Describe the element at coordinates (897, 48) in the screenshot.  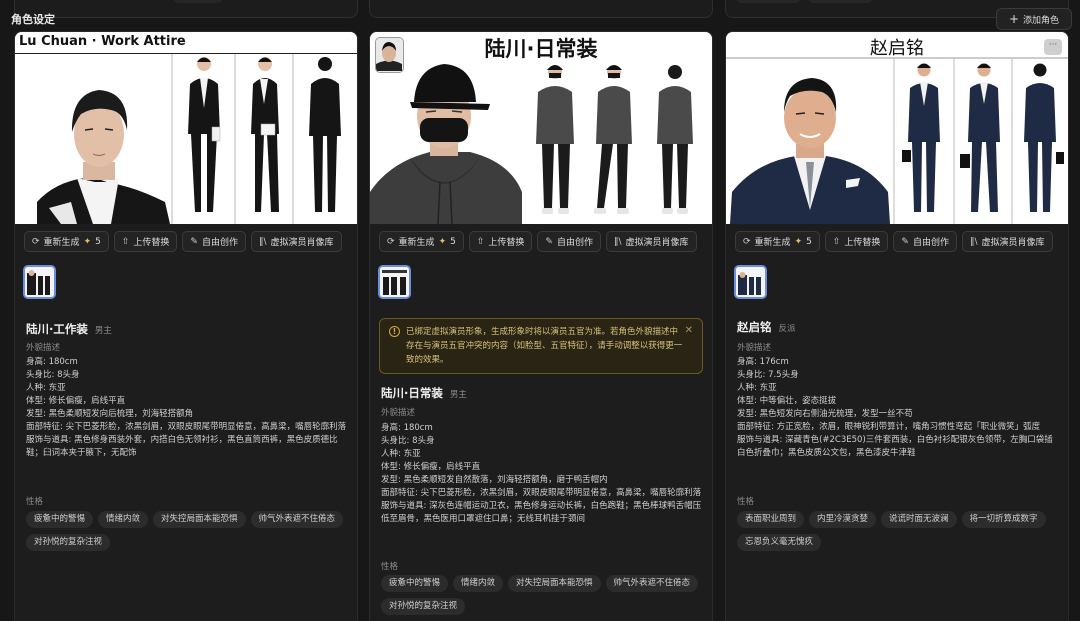
I see `sheet-title: 赵启铭` at that location.